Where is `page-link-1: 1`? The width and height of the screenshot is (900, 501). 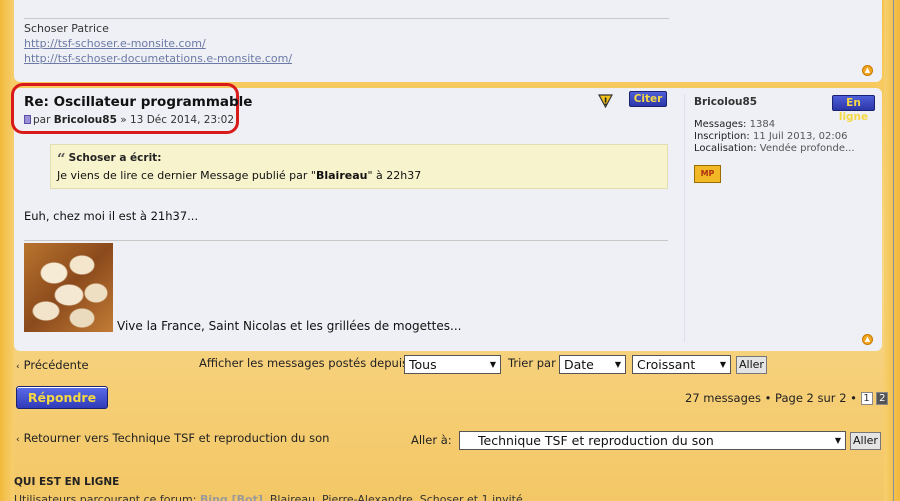
page-link-1: 1 is located at coordinates (866, 398).